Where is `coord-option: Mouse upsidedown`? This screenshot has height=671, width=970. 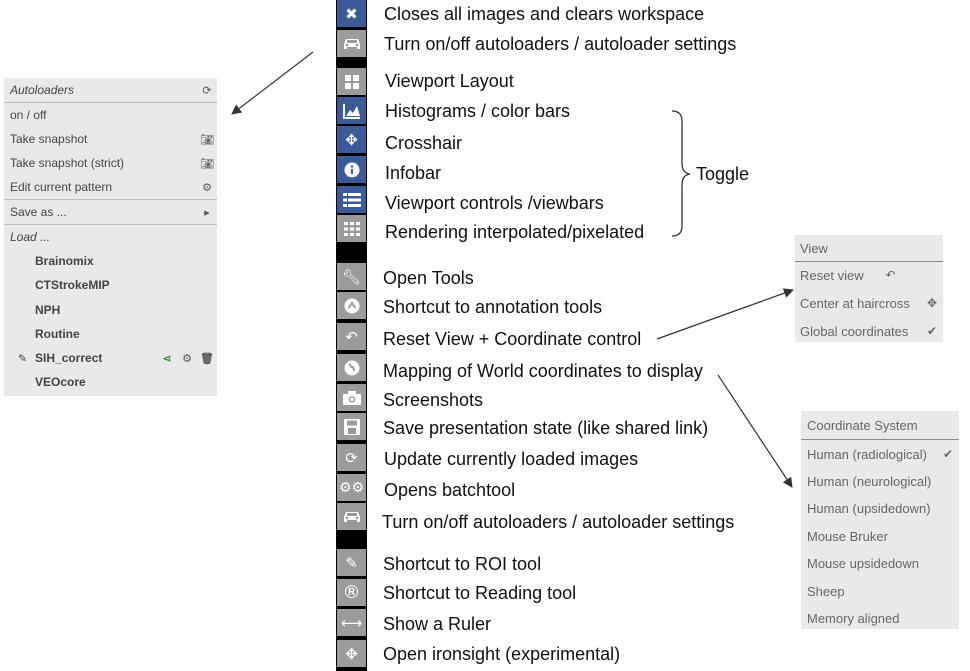
coord-option: Mouse upsidedown is located at coordinates (880, 563).